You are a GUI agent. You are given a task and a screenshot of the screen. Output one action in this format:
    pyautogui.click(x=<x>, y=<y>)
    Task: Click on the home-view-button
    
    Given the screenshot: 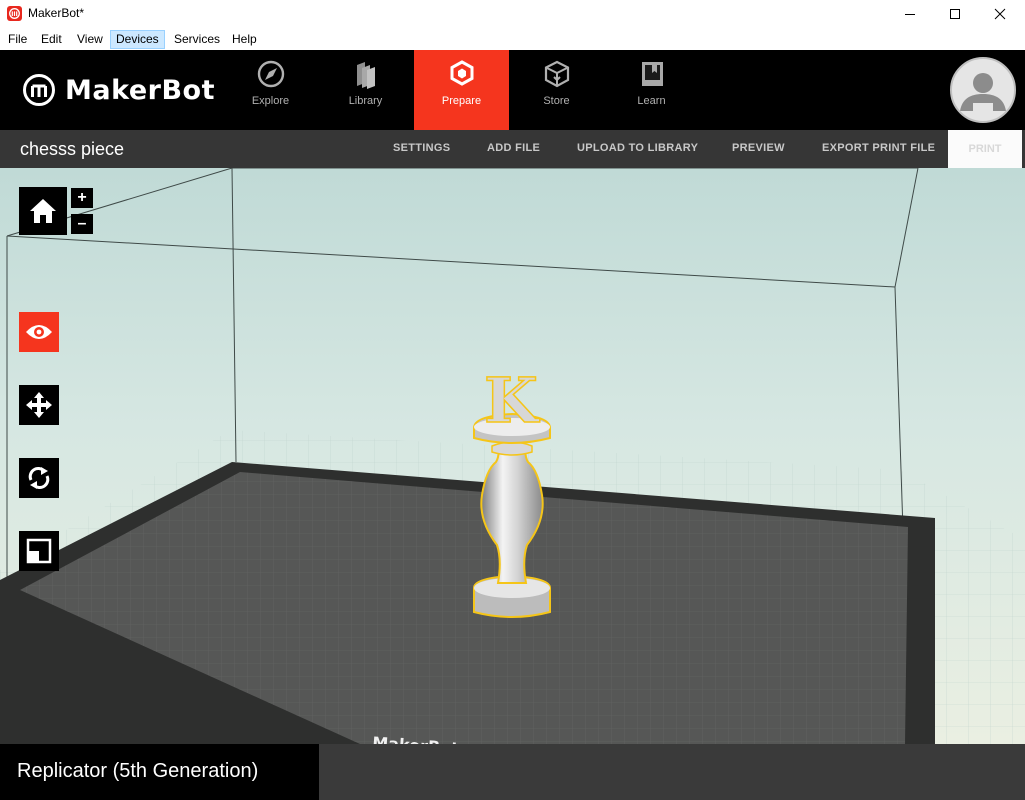 What is the action you would take?
    pyautogui.click(x=43, y=211)
    